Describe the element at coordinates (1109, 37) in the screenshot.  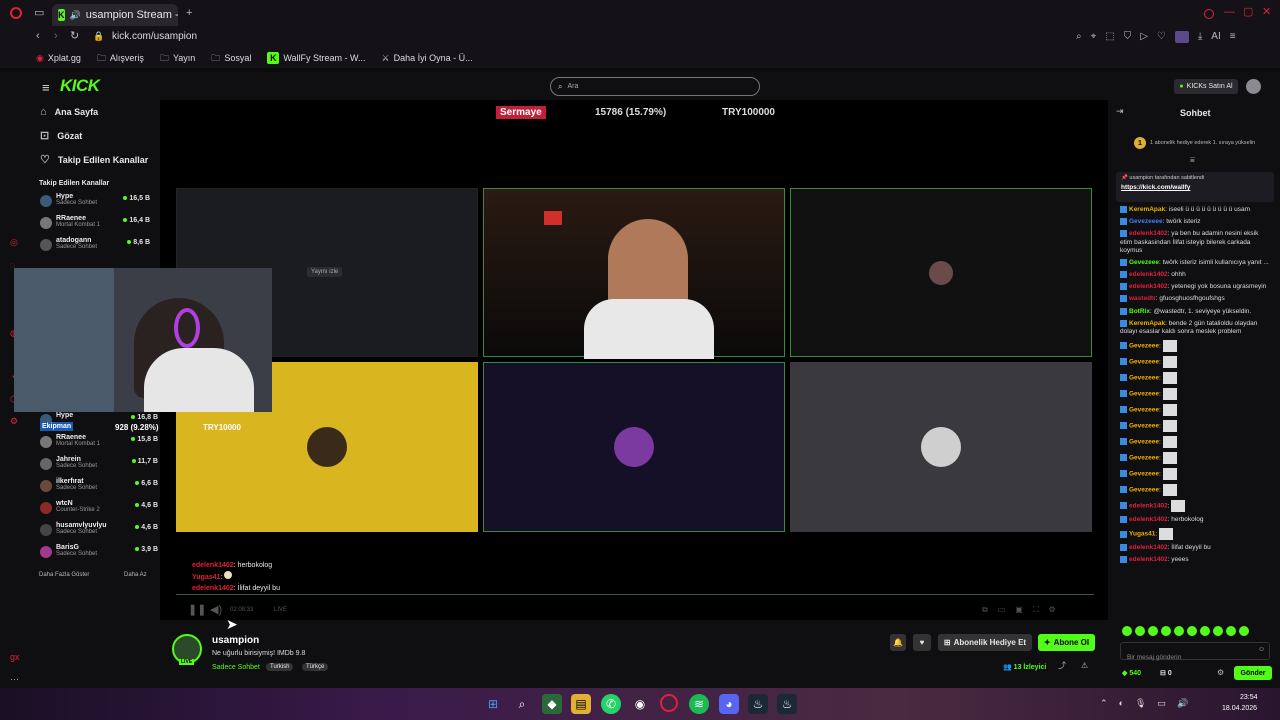
I see `snapshot-icon: ⬚` at that location.